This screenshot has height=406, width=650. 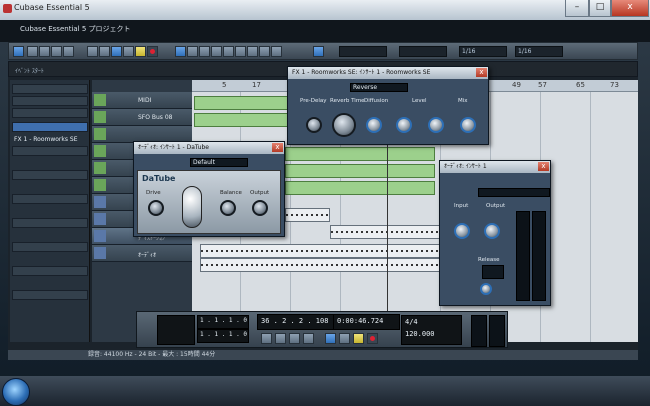 I want to click on cycle-button, so click(x=116, y=51).